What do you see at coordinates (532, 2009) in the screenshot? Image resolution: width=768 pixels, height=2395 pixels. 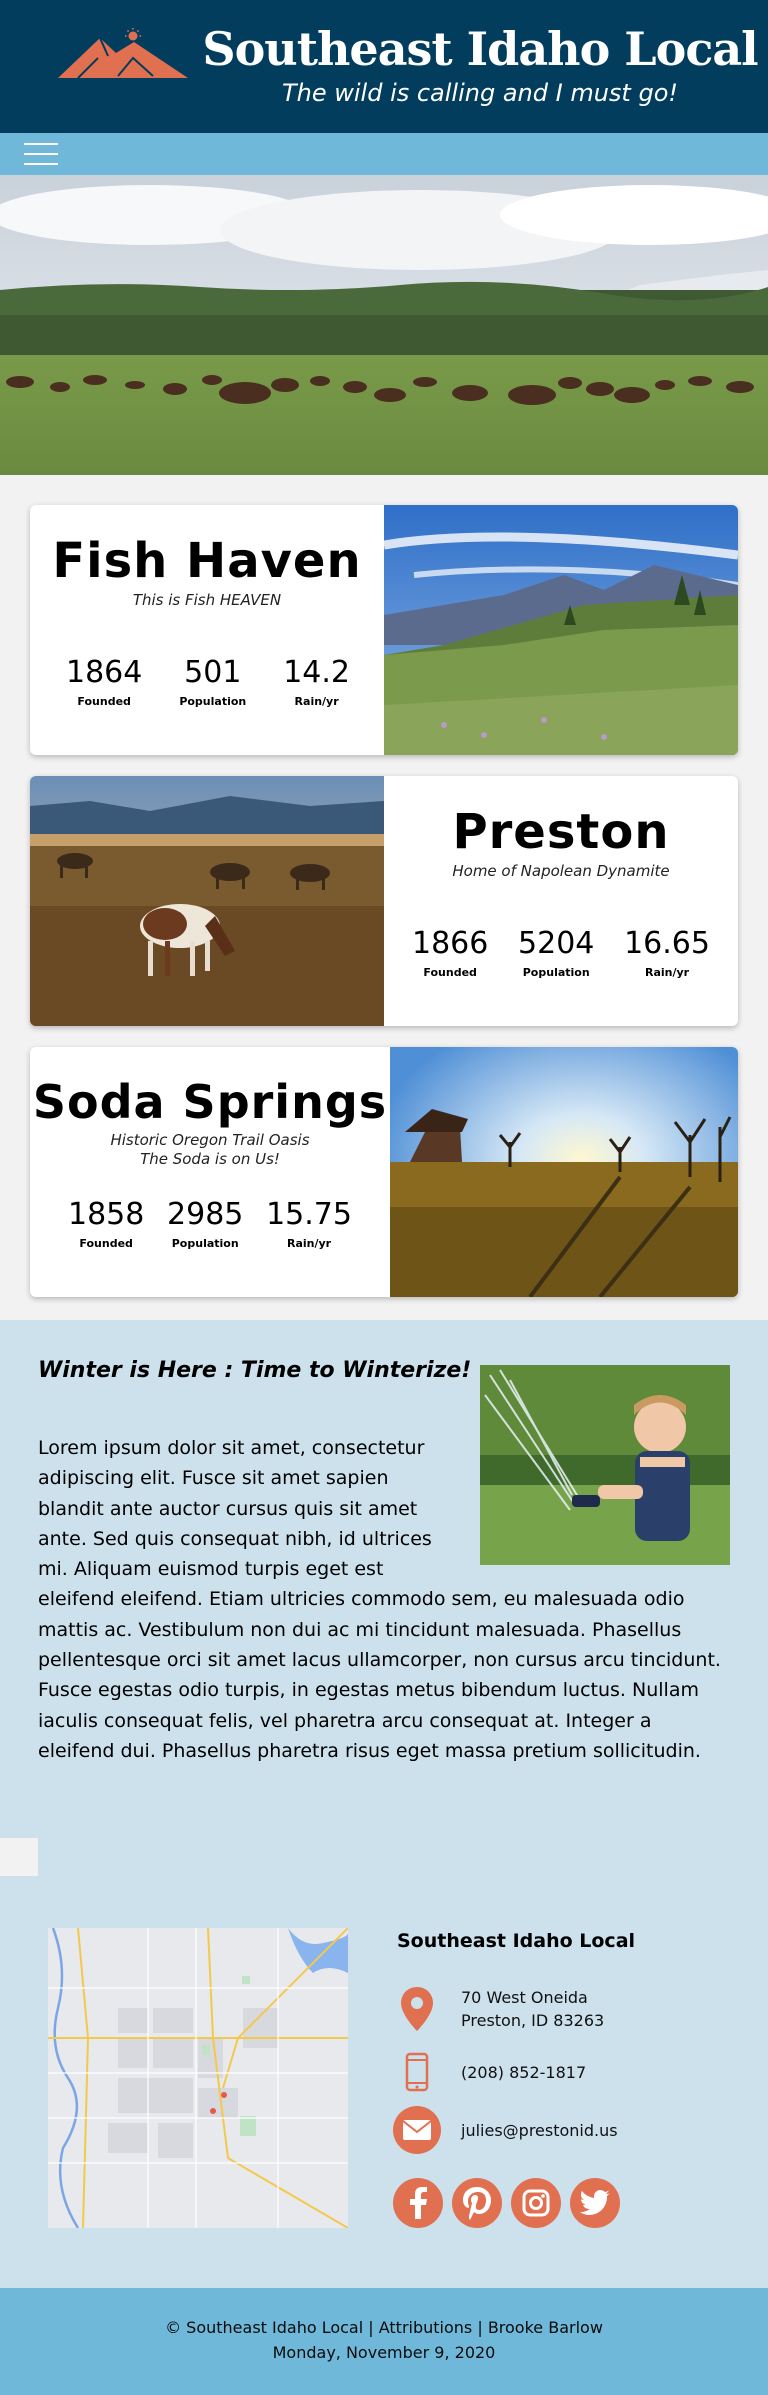 I see `address-text: 70 West Oneida Preston, ID 83263` at bounding box center [532, 2009].